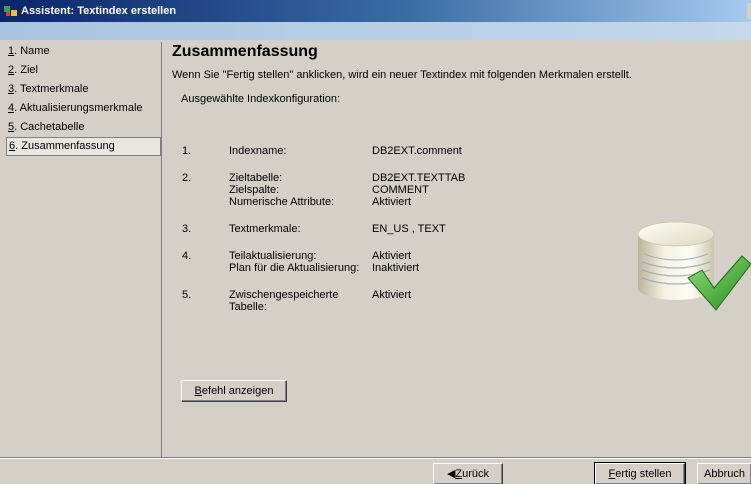 This screenshot has width=751, height=484. What do you see at coordinates (245, 51) in the screenshot?
I see `page-title: Zusammenfassung` at bounding box center [245, 51].